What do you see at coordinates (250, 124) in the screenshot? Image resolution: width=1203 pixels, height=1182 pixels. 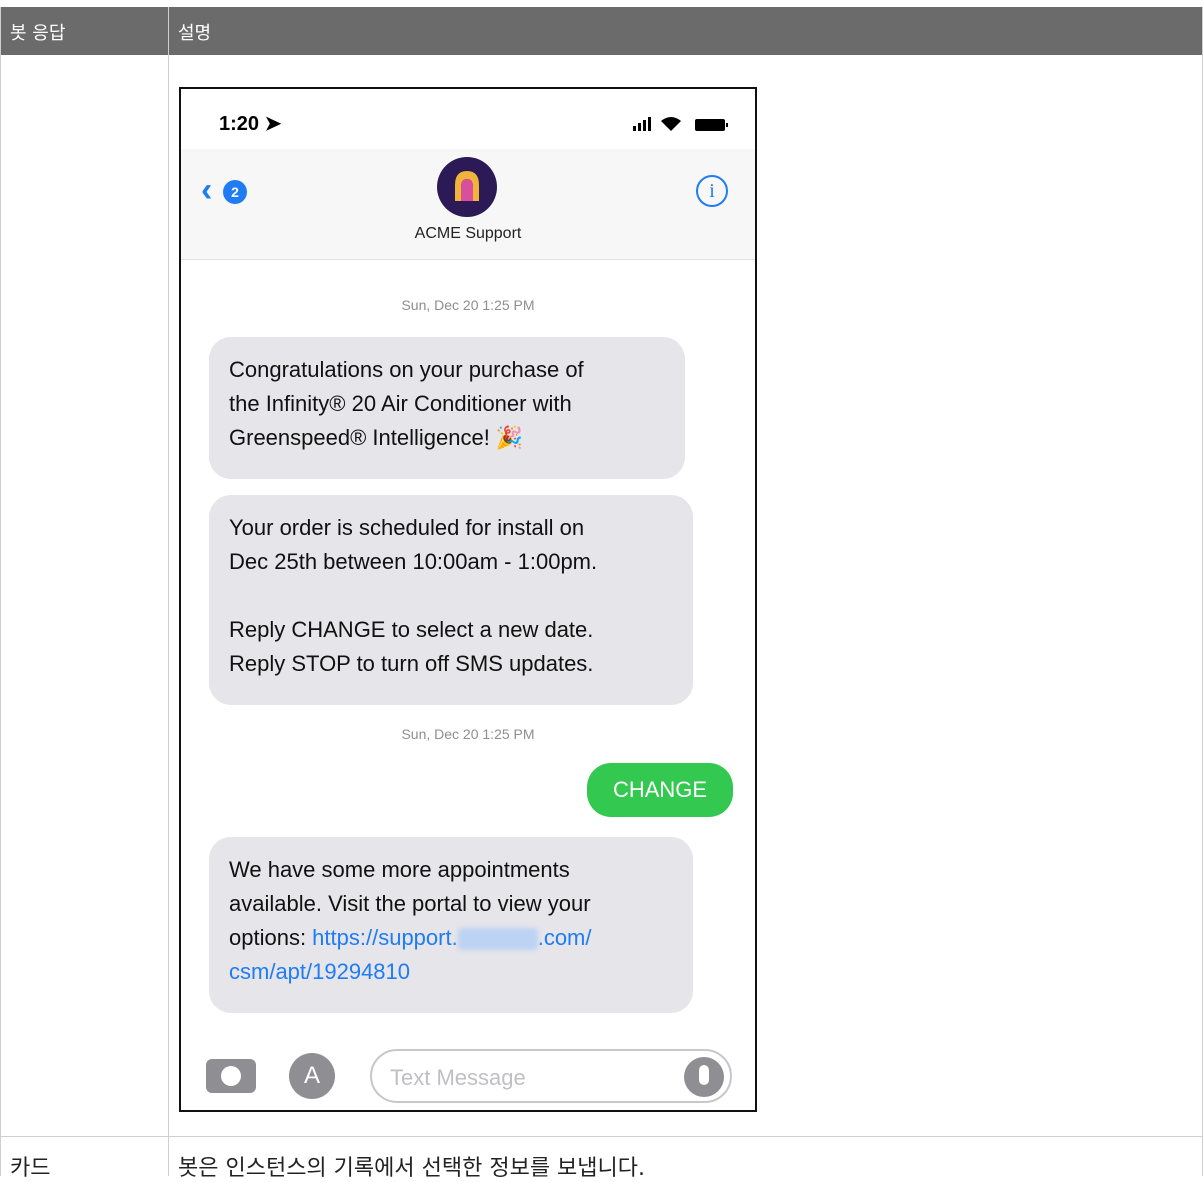 I see `status-time: 1:20 ➤` at bounding box center [250, 124].